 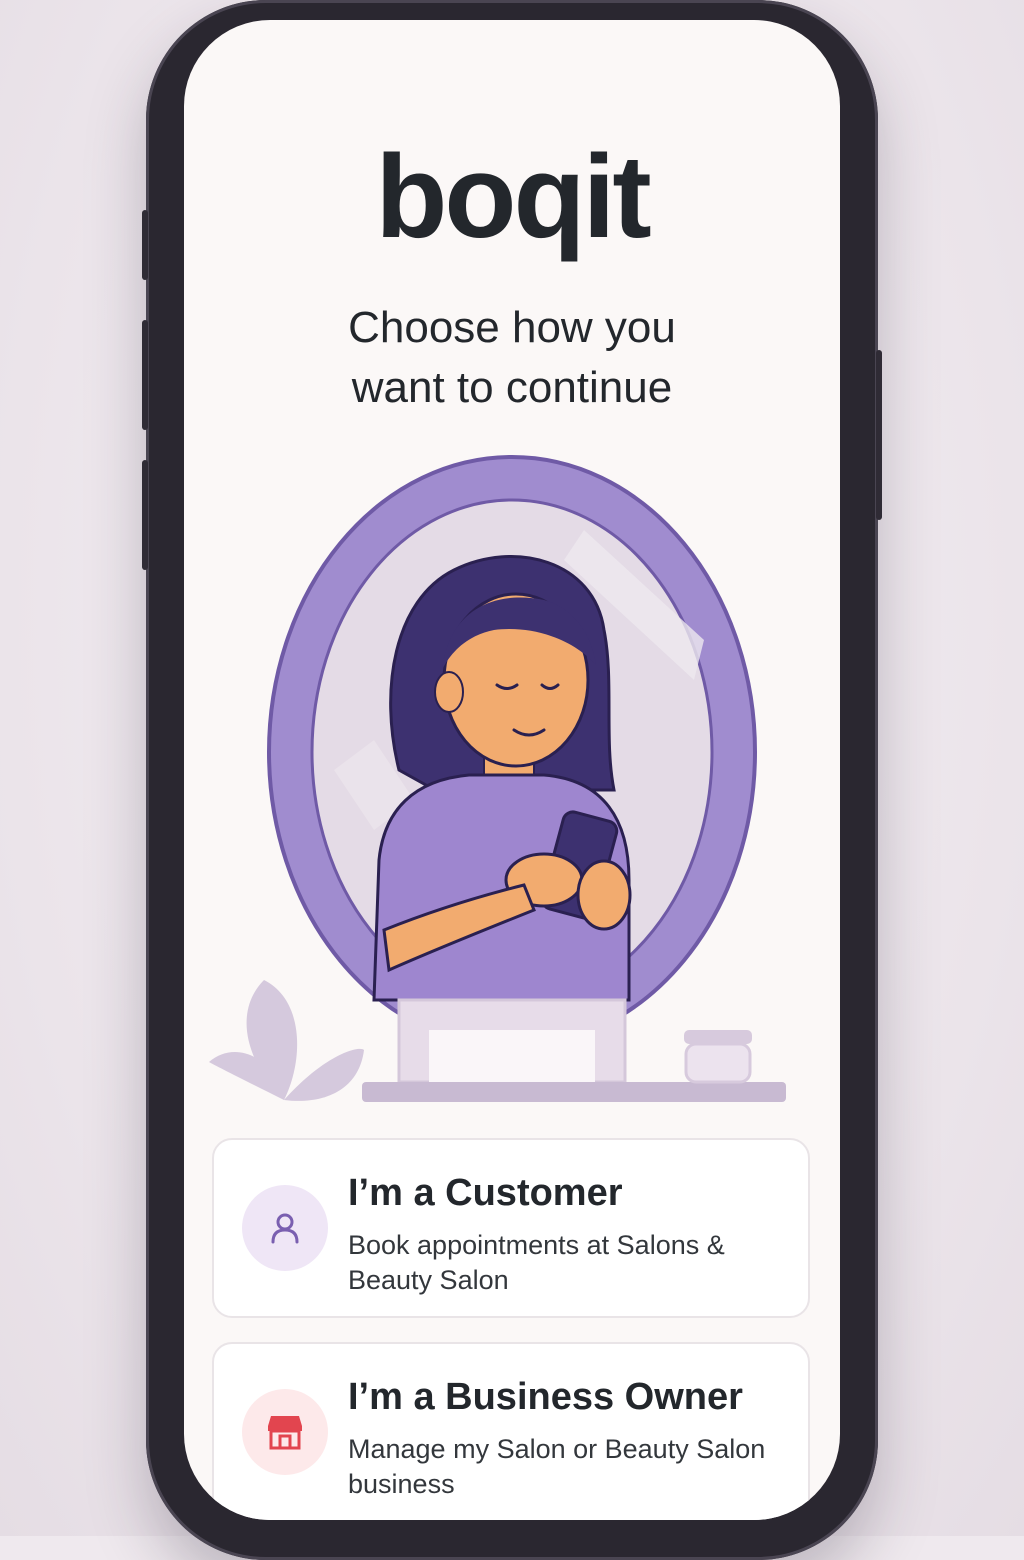 What do you see at coordinates (512, 387) in the screenshot?
I see `heading-line-2: want to continue` at bounding box center [512, 387].